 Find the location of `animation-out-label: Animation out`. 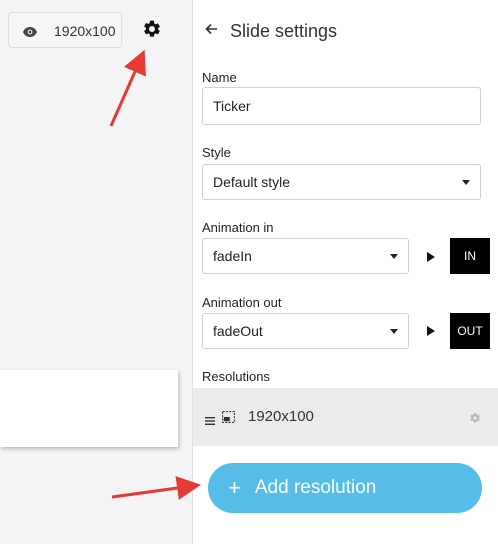

animation-out-label: Animation out is located at coordinates (242, 302).